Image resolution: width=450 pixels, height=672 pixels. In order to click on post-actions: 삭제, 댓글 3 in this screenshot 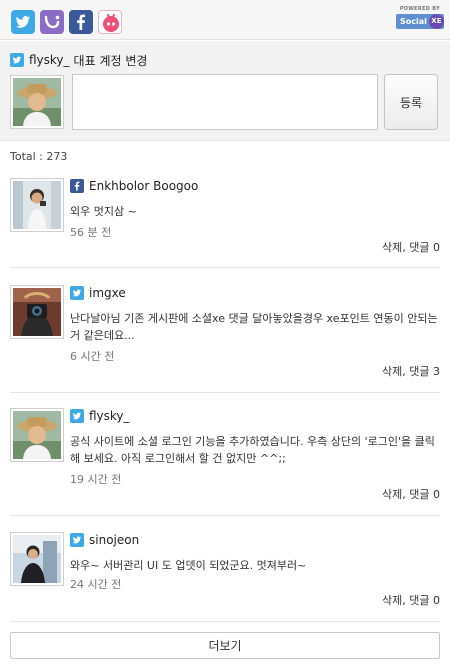, I will do `click(411, 371)`.